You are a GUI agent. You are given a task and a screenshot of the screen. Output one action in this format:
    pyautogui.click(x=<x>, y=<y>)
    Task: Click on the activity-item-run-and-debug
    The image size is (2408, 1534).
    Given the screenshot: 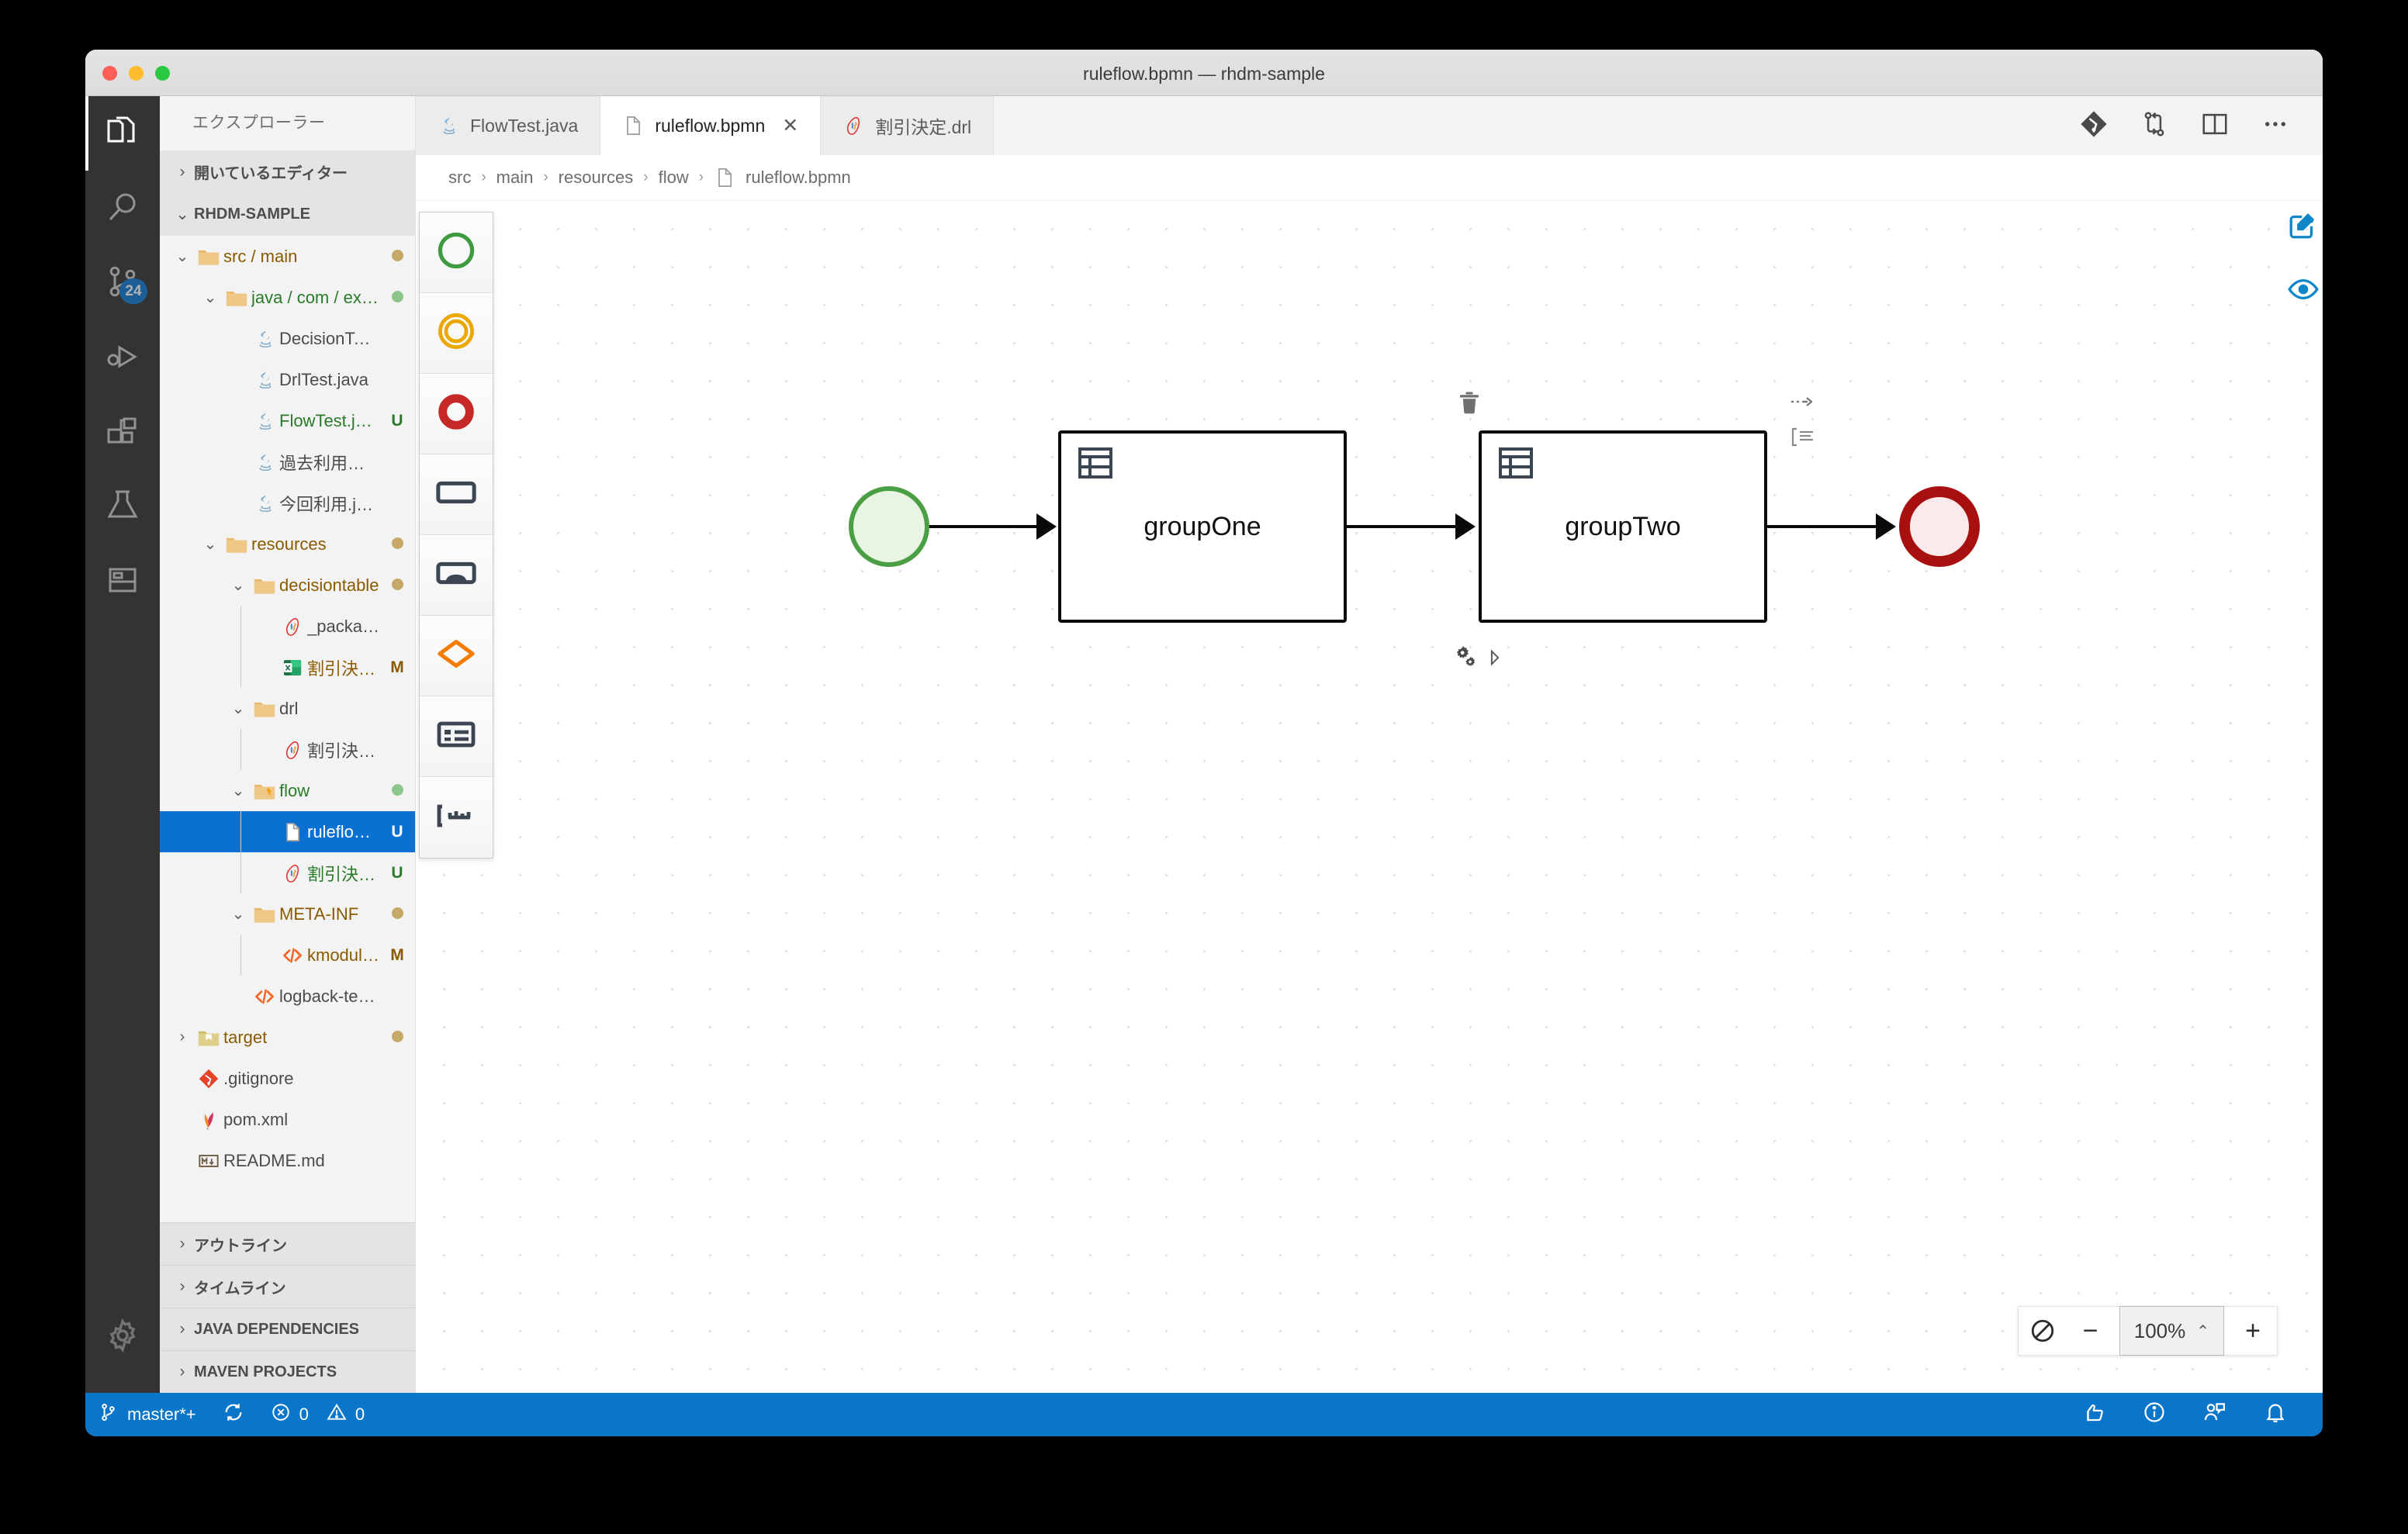 What is the action you would take?
    pyautogui.click(x=122, y=357)
    